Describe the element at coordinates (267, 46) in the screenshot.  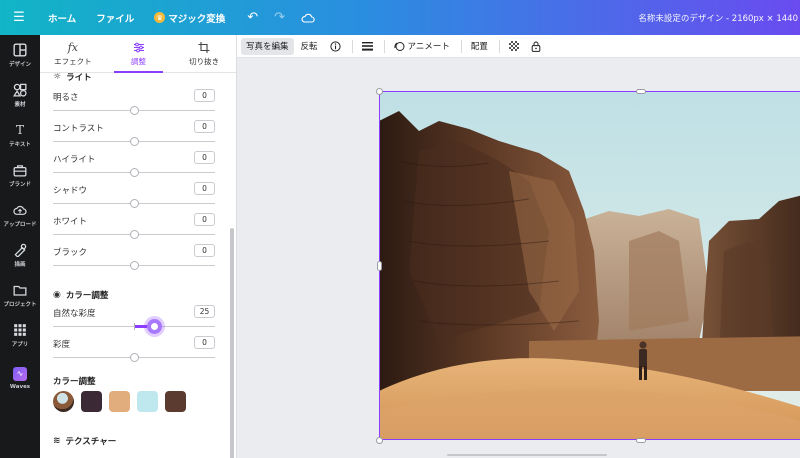
I see `edit-photo-button: 写真を編集` at that location.